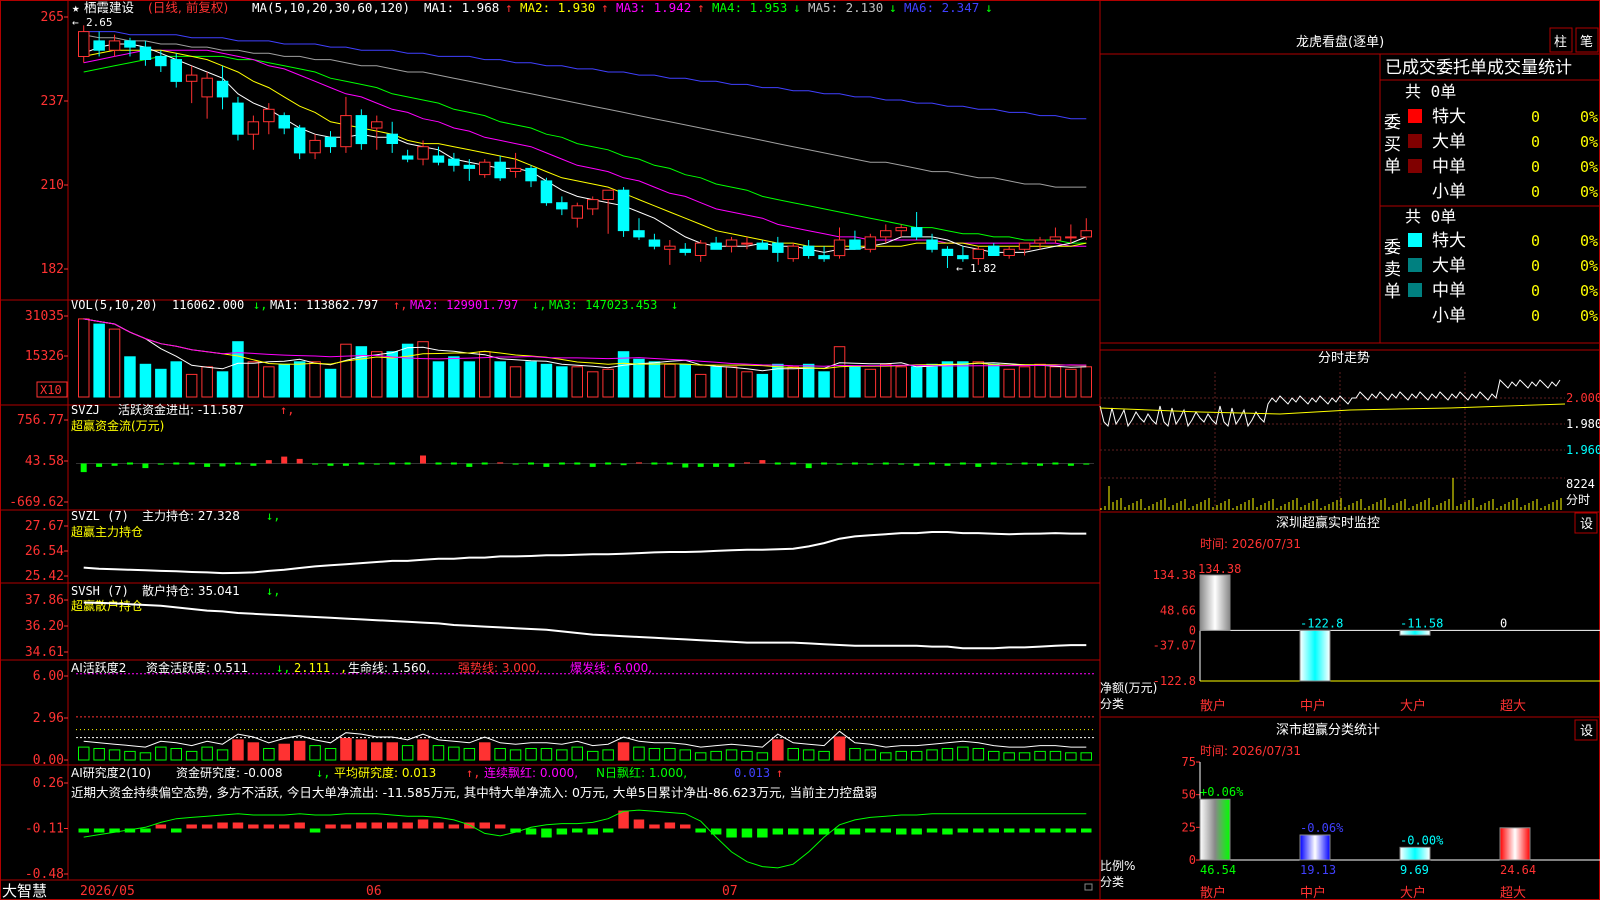 The image size is (1600, 900). I want to click on sm-value-label: 24.64, so click(1518, 870).